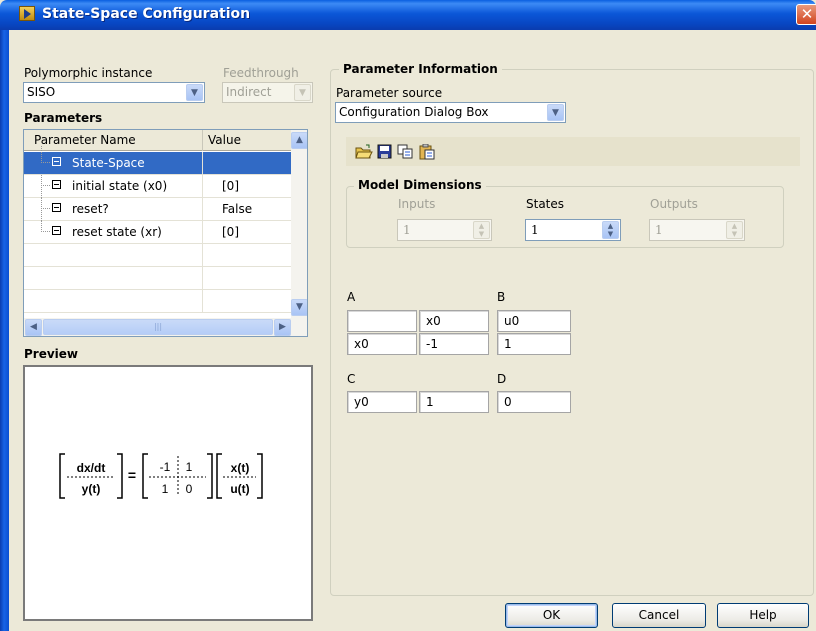 Image resolution: width=816 pixels, height=631 pixels. I want to click on outputs-value: 1, so click(659, 230).